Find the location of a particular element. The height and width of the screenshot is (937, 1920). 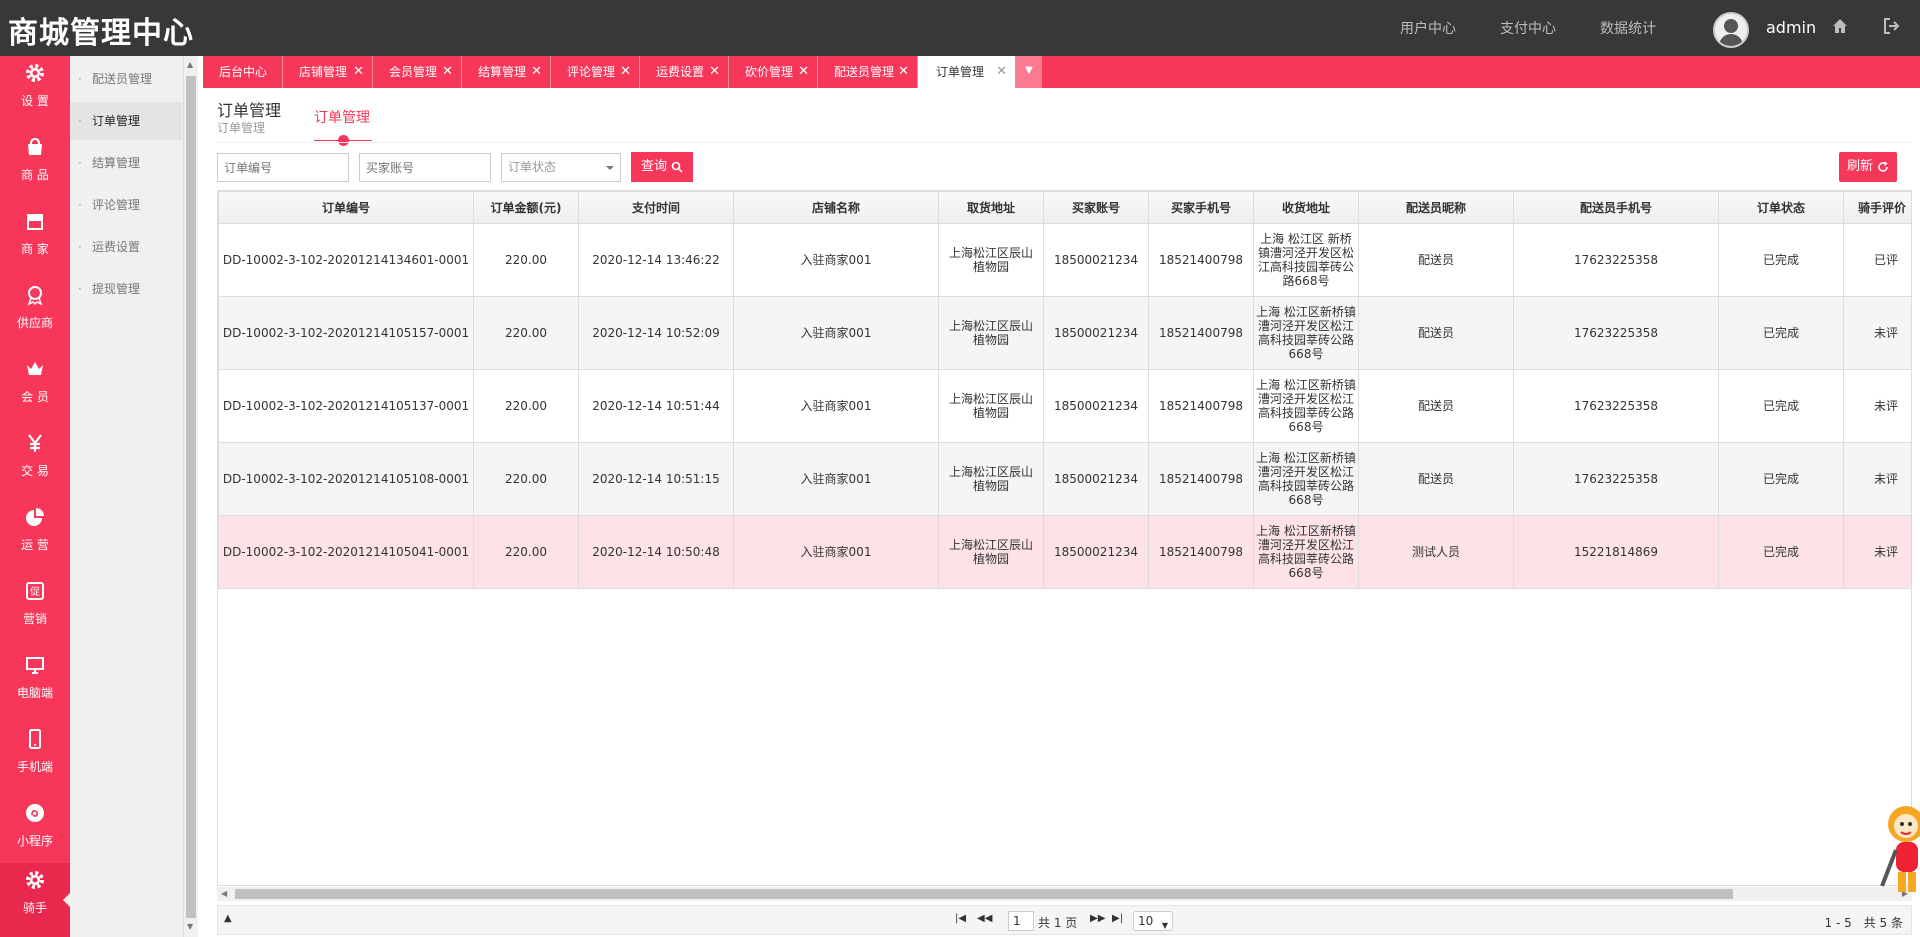

first-page-icon: |◀ is located at coordinates (960, 918).